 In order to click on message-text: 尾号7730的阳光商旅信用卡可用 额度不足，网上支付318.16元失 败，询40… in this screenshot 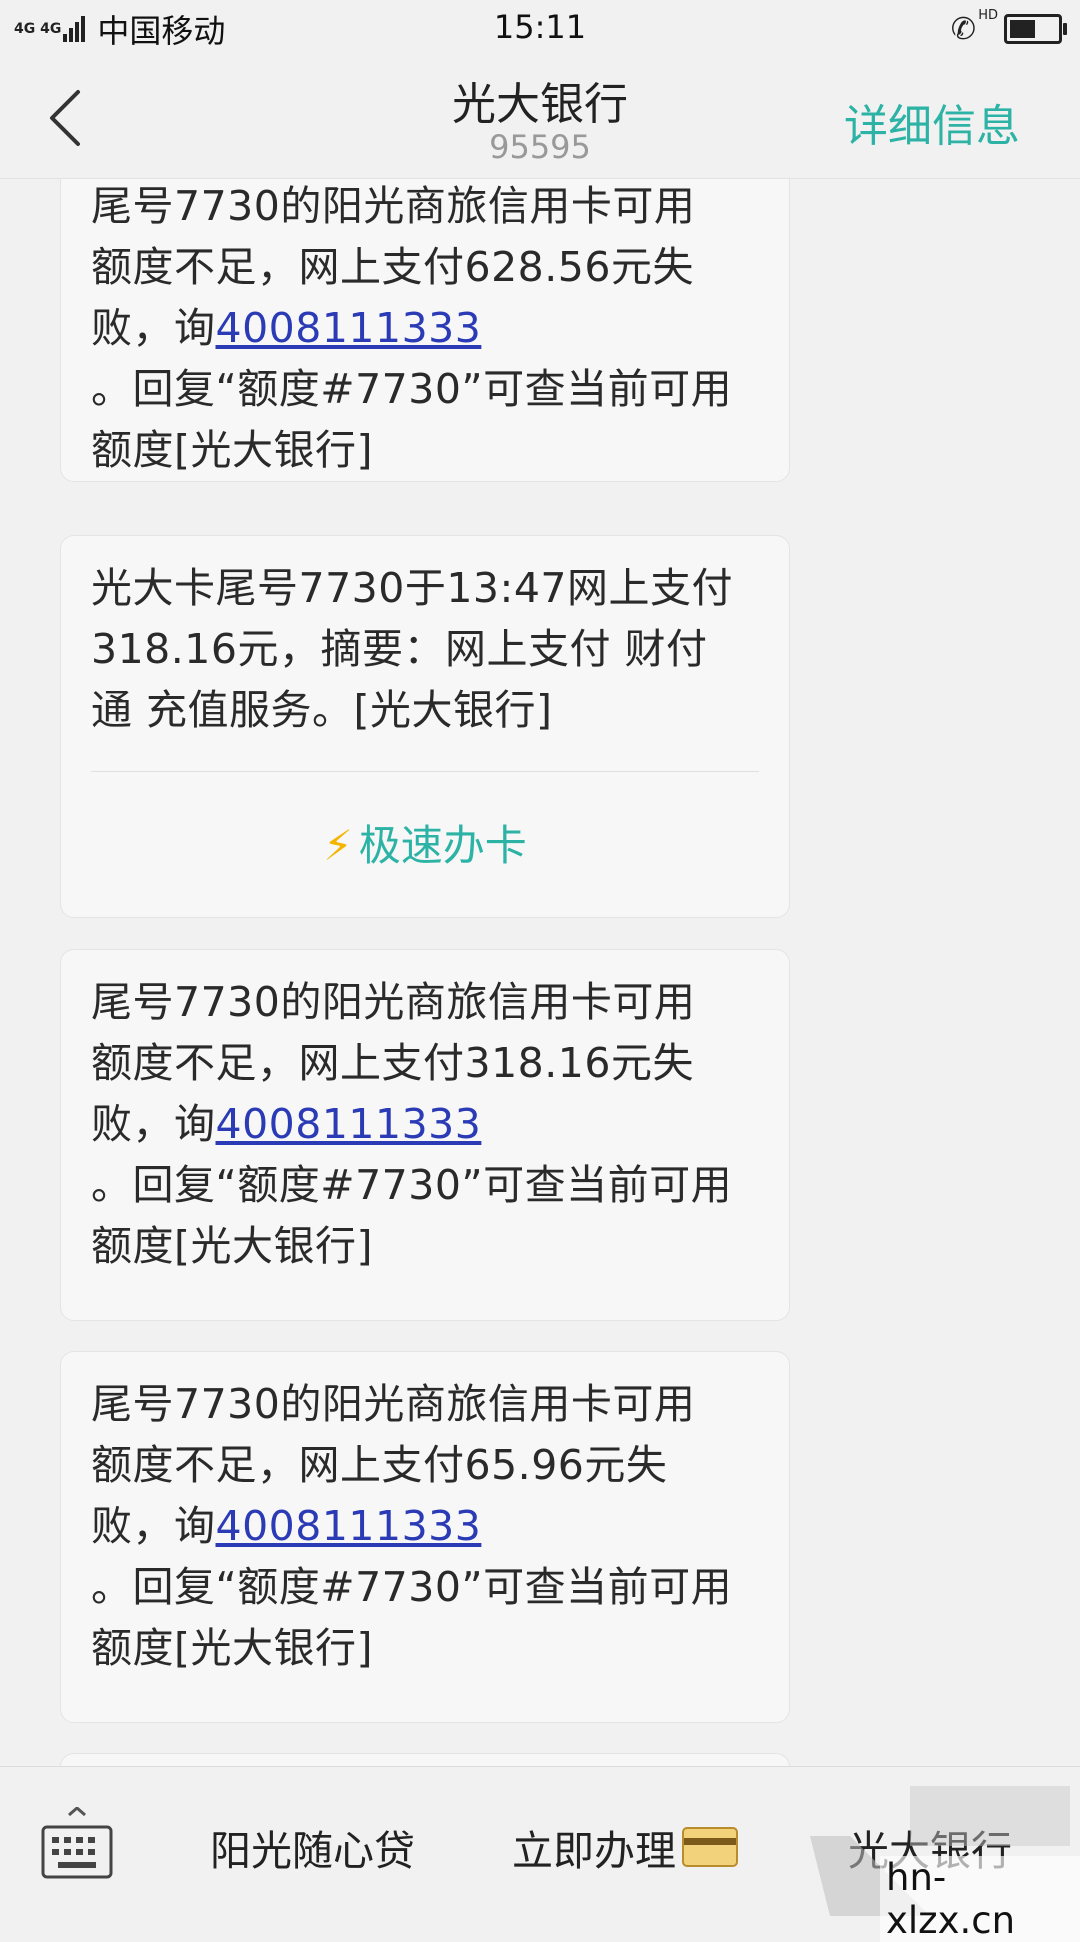, I will do `click(425, 1113)`.